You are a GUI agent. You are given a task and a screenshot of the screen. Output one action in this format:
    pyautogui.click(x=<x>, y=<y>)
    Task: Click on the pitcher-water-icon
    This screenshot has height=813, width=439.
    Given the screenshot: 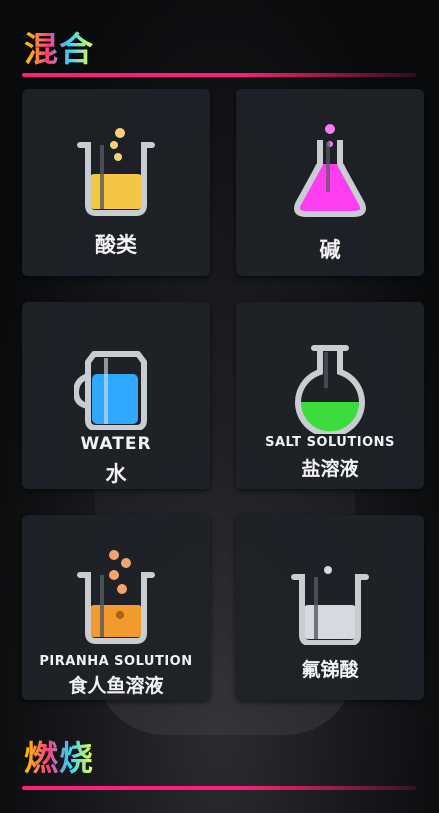 What is the action you would take?
    pyautogui.click(x=110, y=390)
    